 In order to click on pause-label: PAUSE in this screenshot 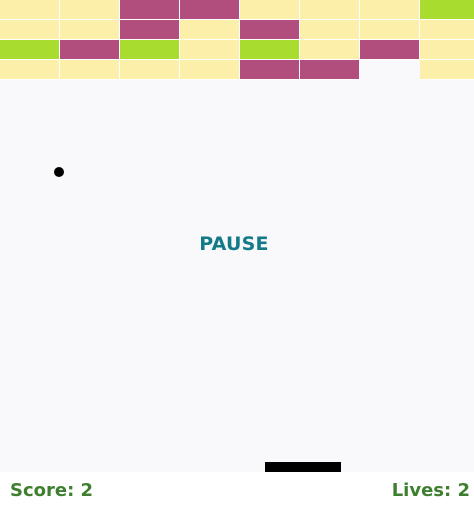, I will do `click(234, 244)`.